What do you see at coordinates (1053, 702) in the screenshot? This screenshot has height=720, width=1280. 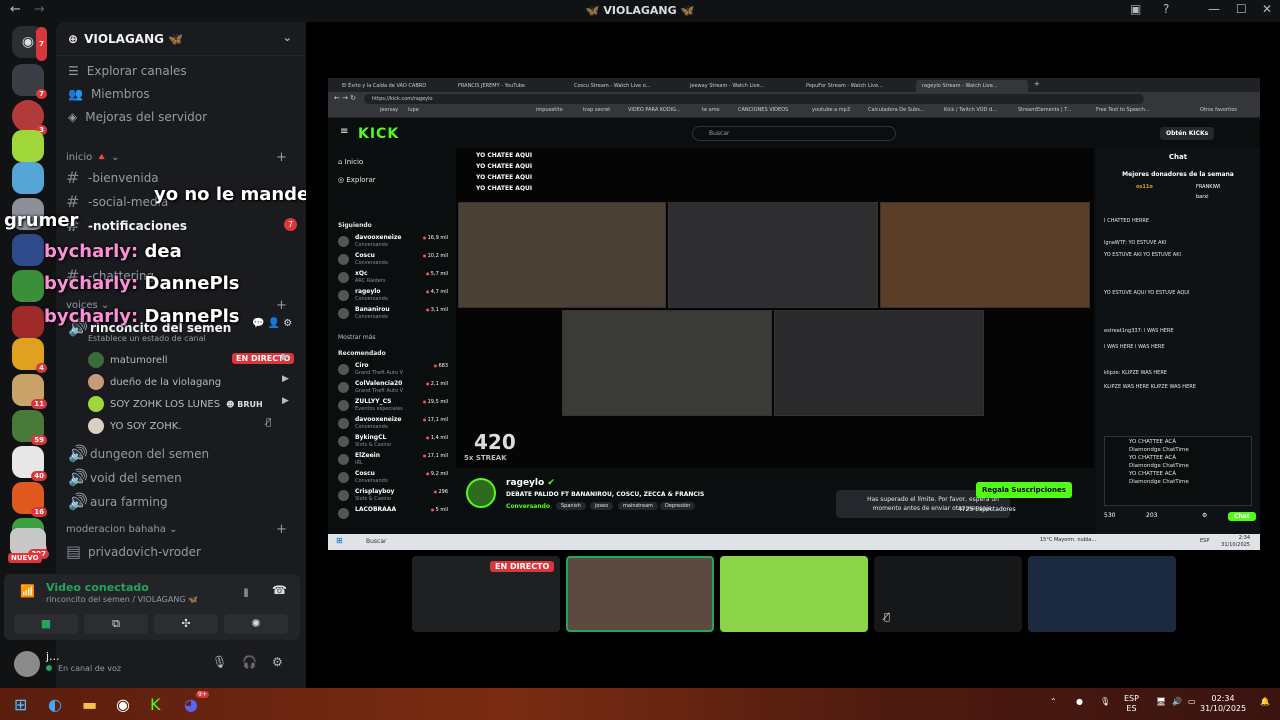 I see `tray-chevron-icon: ⌃` at bounding box center [1053, 702].